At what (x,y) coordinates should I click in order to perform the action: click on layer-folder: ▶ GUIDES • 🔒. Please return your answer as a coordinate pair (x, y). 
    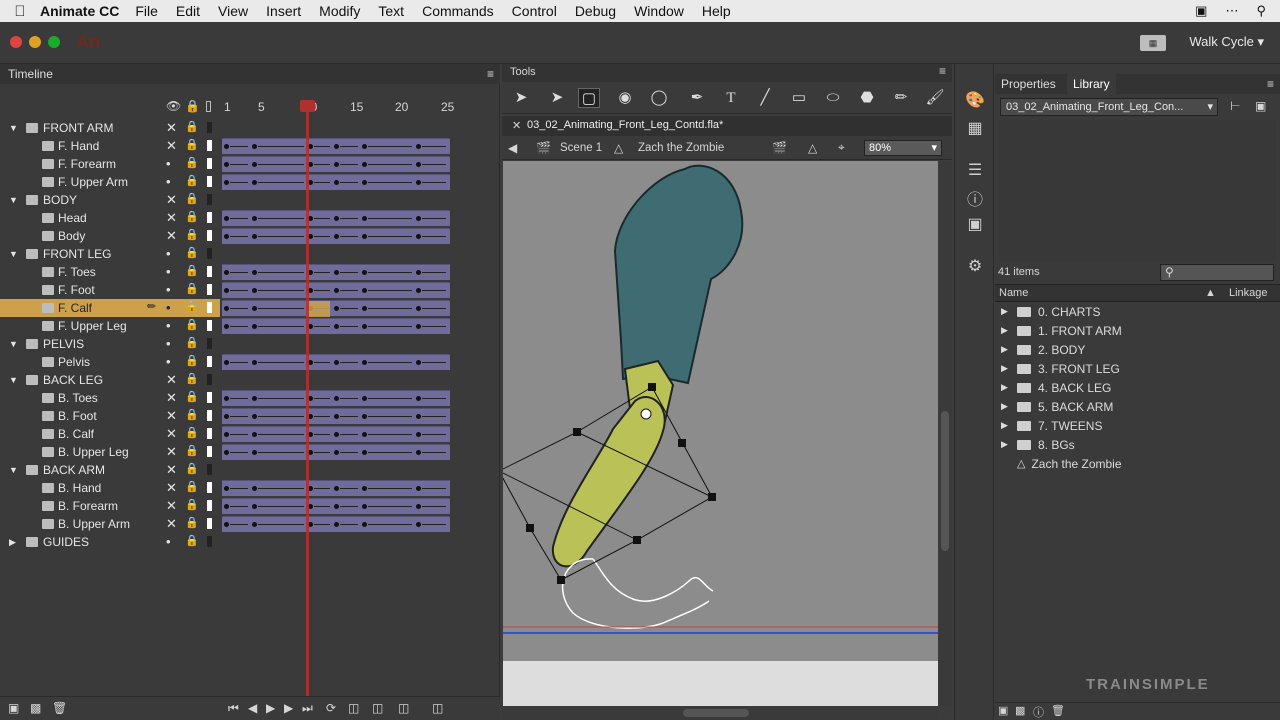
    Looking at the image, I should click on (110, 542).